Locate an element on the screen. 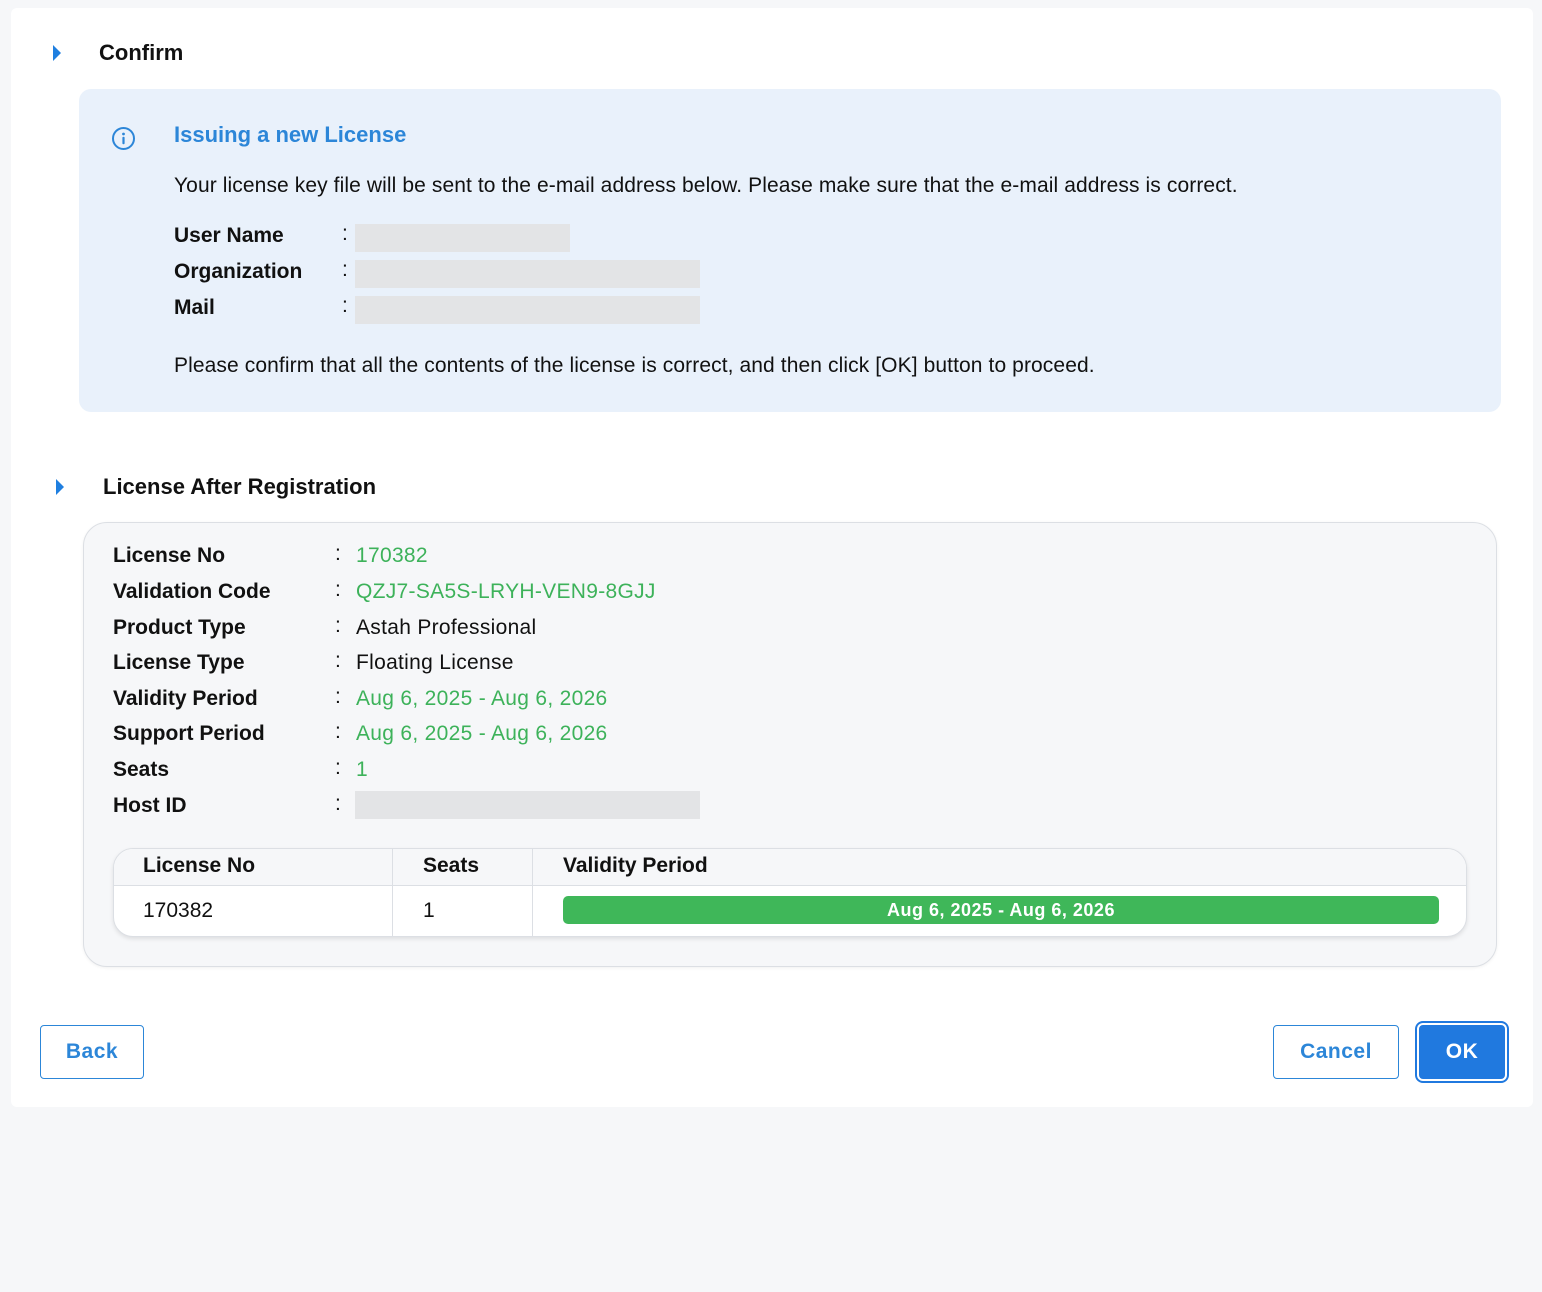  organization-redacted is located at coordinates (527, 274).